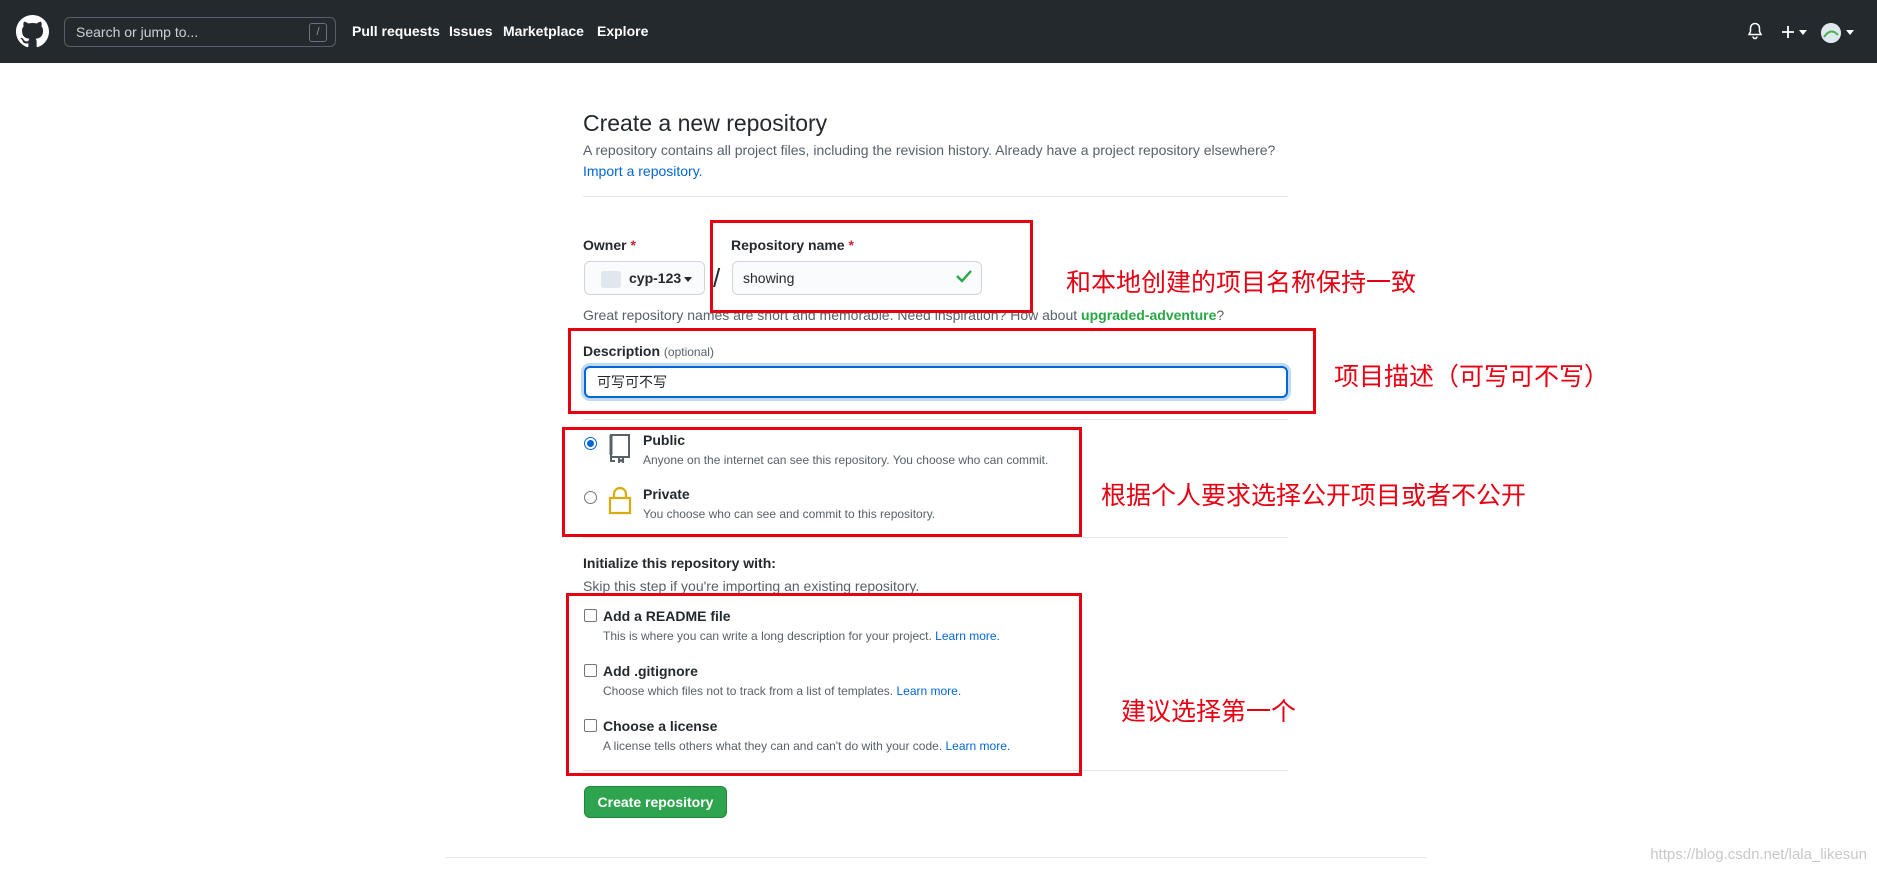 Image resolution: width=1877 pixels, height=874 pixels. What do you see at coordinates (1220, 315) in the screenshot?
I see `hint-end: ?` at bounding box center [1220, 315].